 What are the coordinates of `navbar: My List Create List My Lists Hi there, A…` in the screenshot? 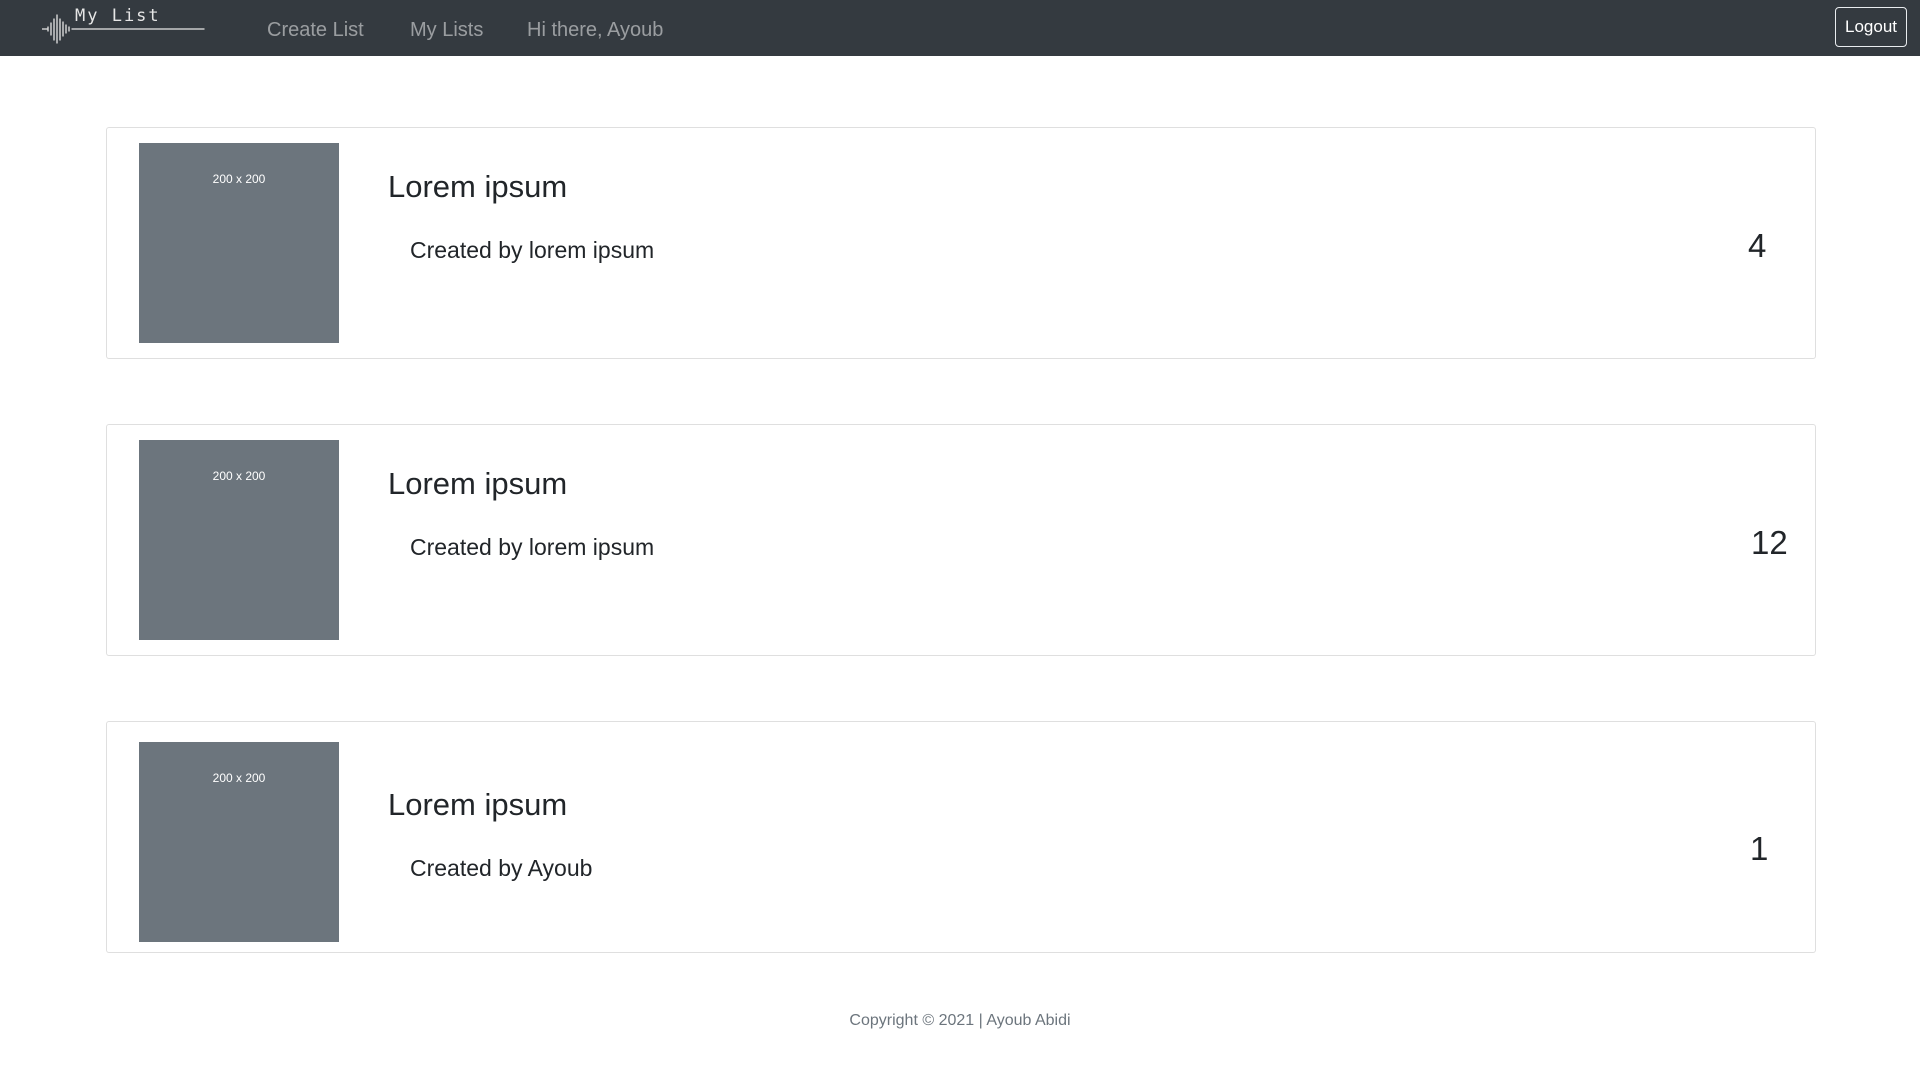 It's located at (960, 28).